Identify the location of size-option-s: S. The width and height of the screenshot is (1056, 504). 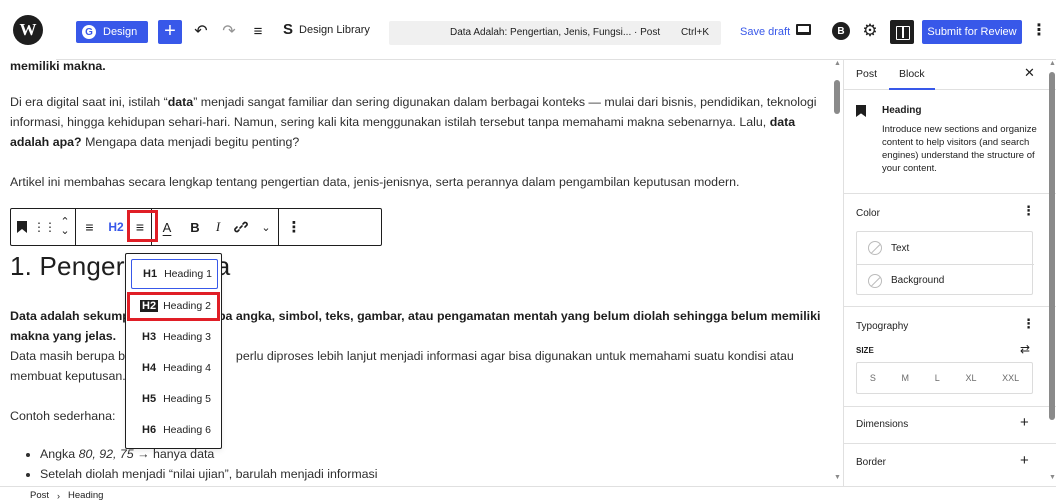
(873, 378).